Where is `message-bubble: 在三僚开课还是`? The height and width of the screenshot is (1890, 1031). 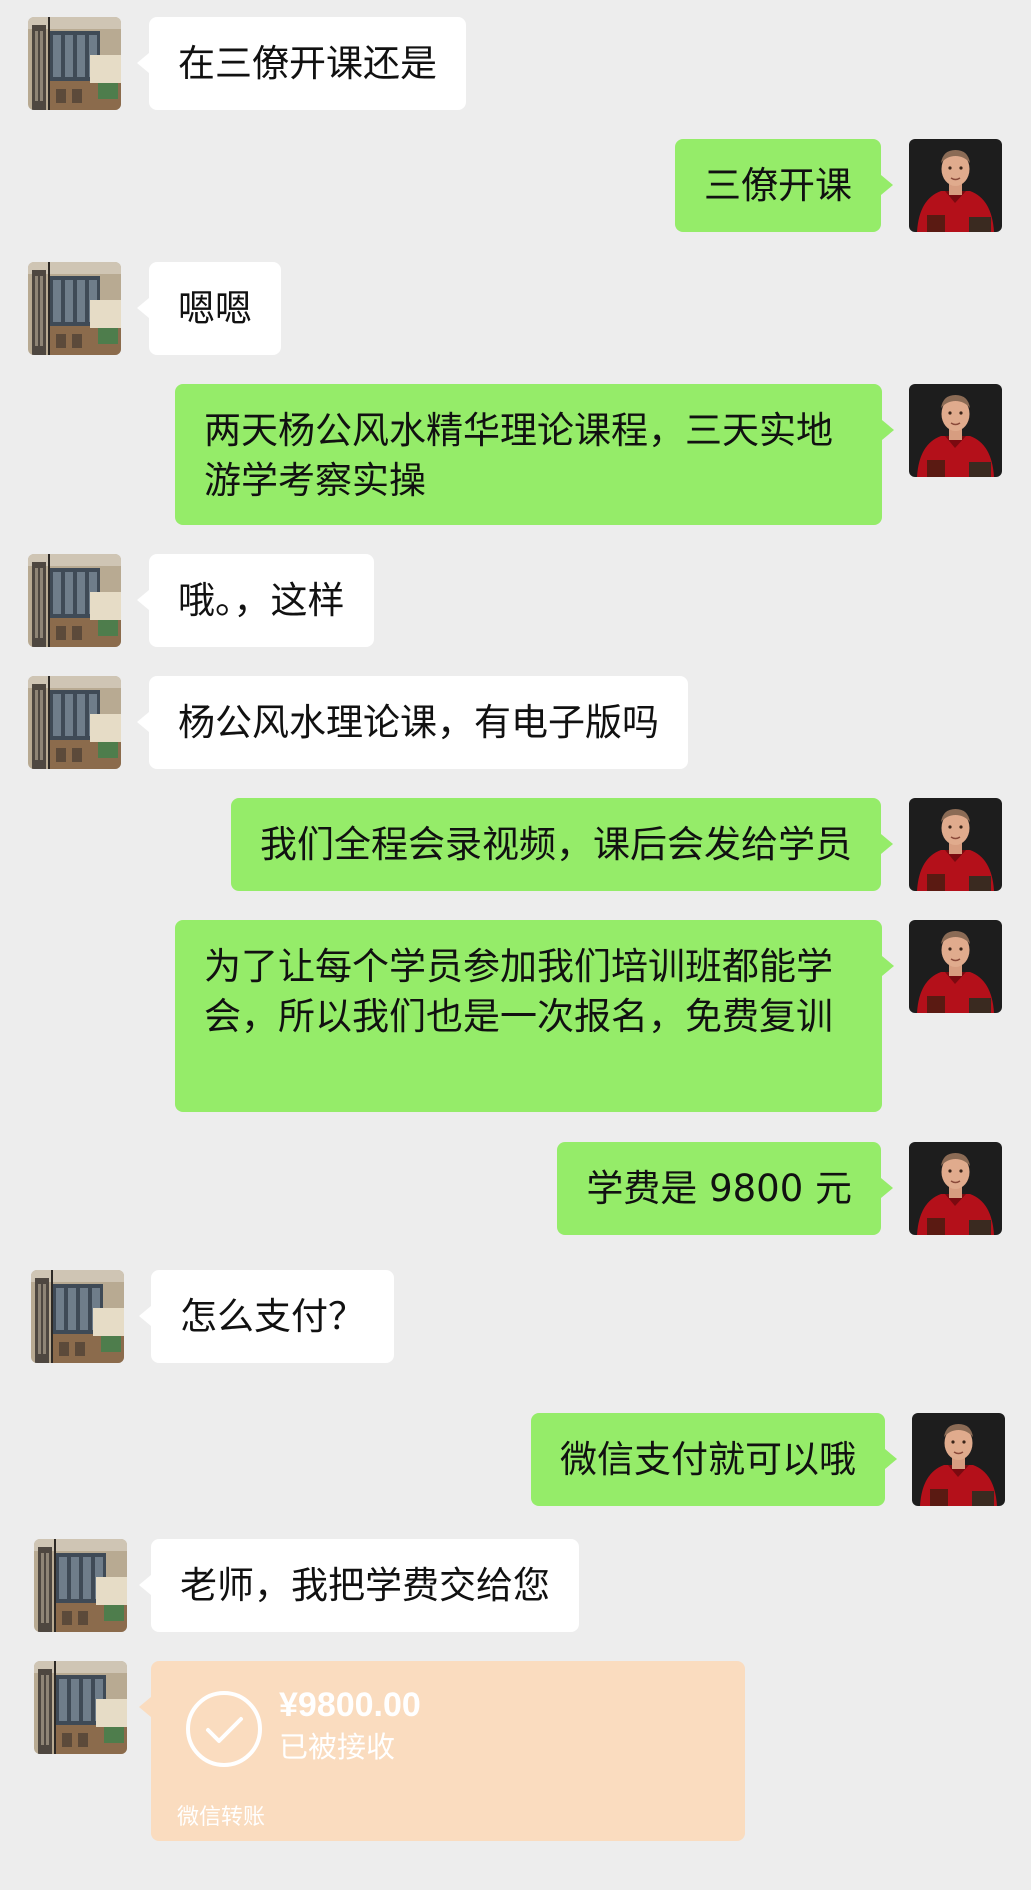 message-bubble: 在三僚开课还是 is located at coordinates (301, 63).